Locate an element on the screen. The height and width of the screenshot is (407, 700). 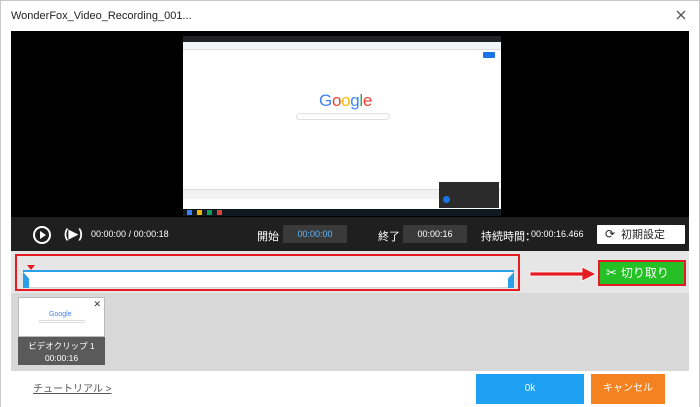
cut-label: 切り取り is located at coordinates (644, 273).